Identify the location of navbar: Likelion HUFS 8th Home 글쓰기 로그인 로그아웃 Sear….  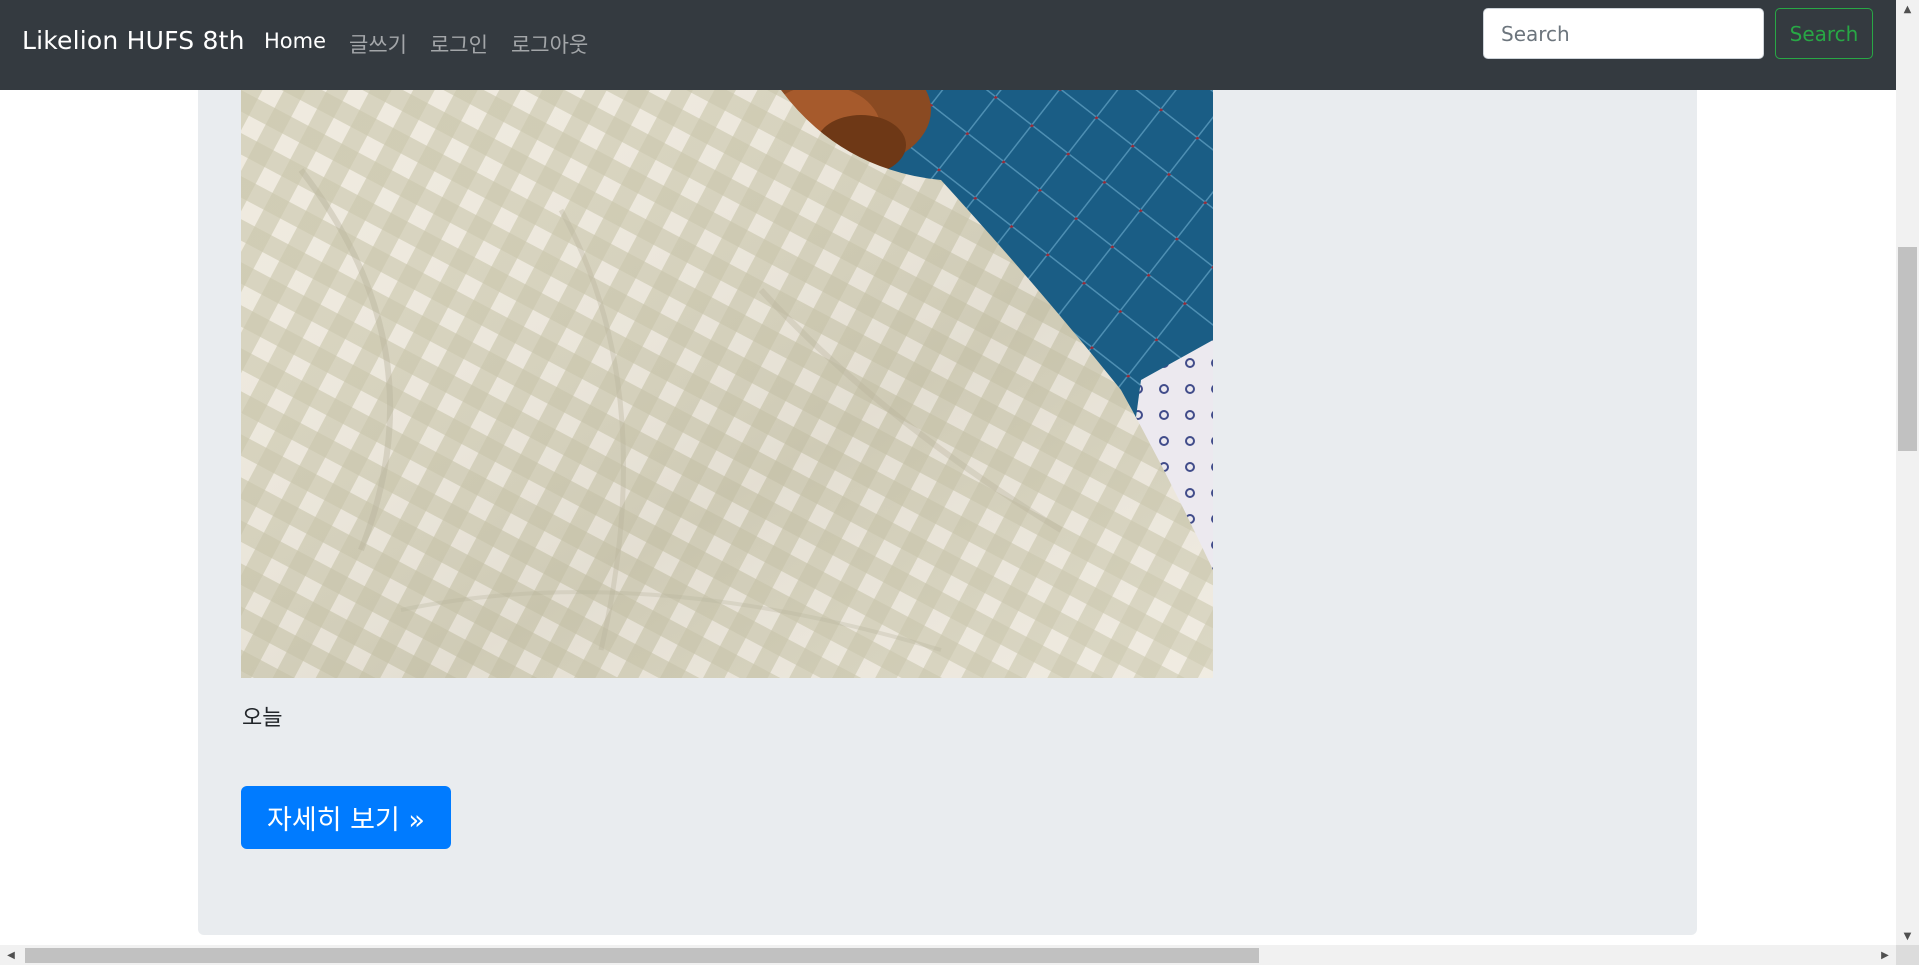
(948, 45).